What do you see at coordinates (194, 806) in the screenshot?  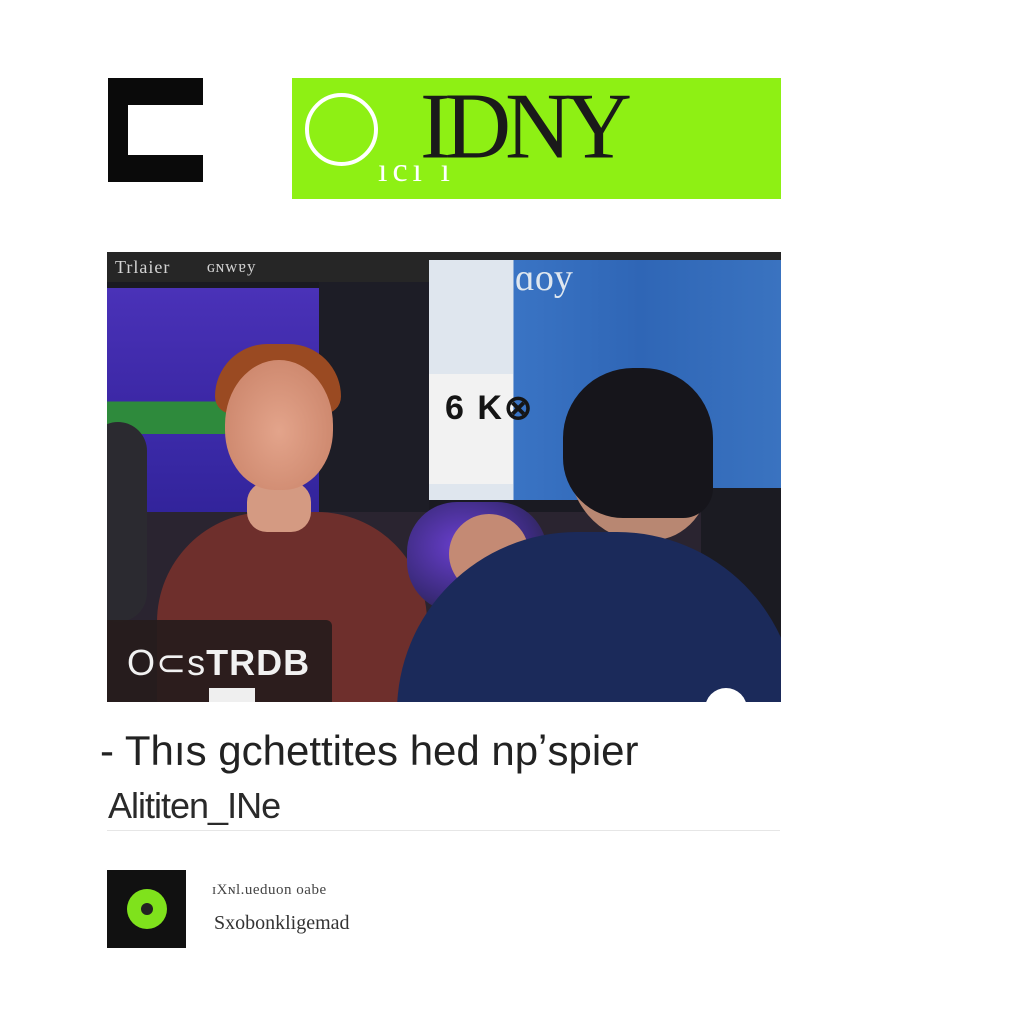 I see `article-byline: Alititen_INe` at bounding box center [194, 806].